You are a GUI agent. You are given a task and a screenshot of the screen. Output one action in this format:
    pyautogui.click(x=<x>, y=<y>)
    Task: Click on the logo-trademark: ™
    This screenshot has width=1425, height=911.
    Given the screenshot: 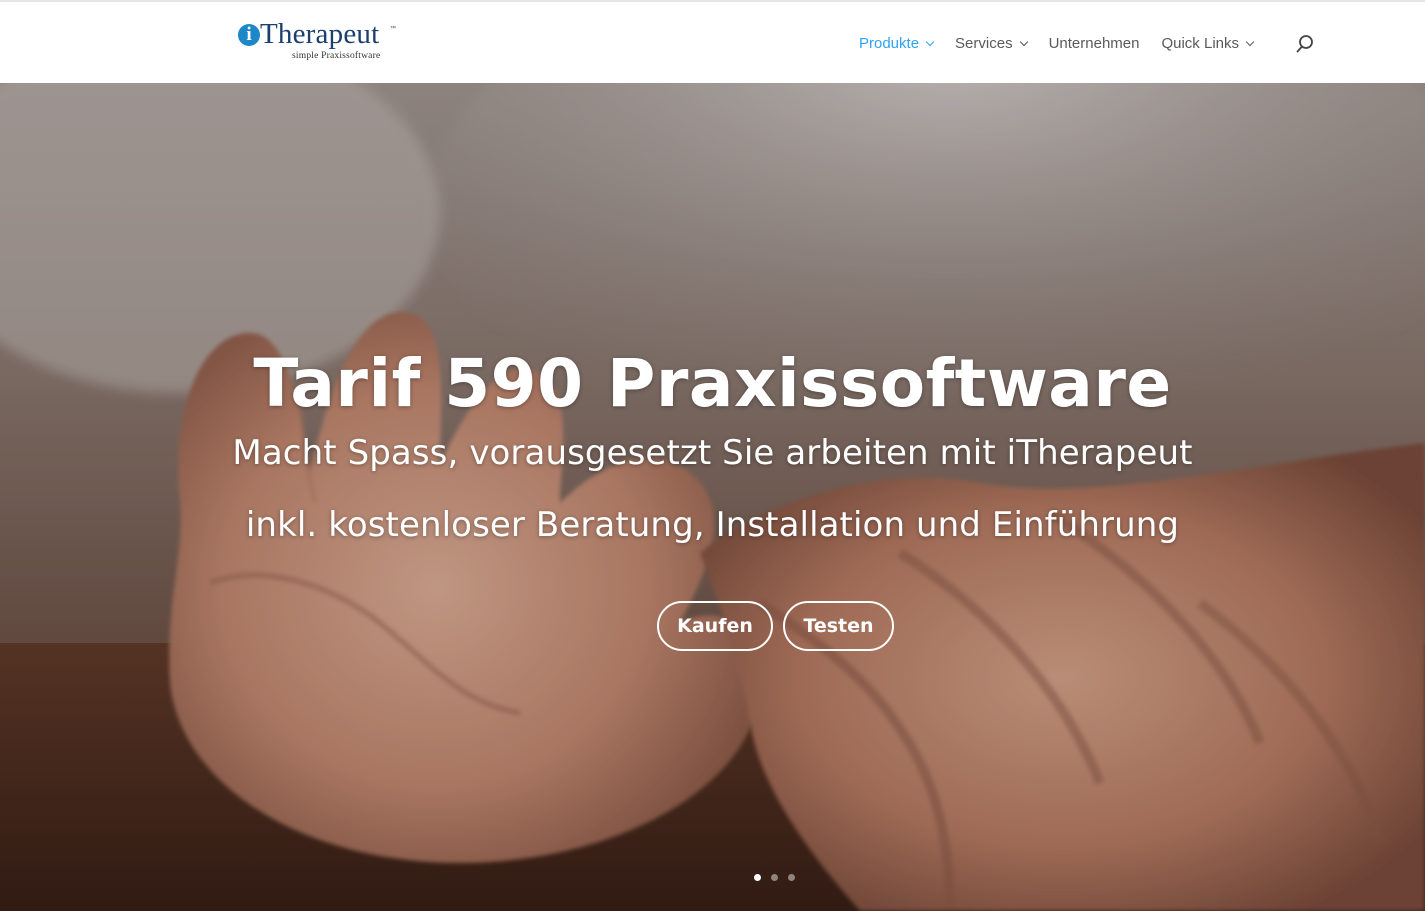 What is the action you would take?
    pyautogui.click(x=393, y=29)
    